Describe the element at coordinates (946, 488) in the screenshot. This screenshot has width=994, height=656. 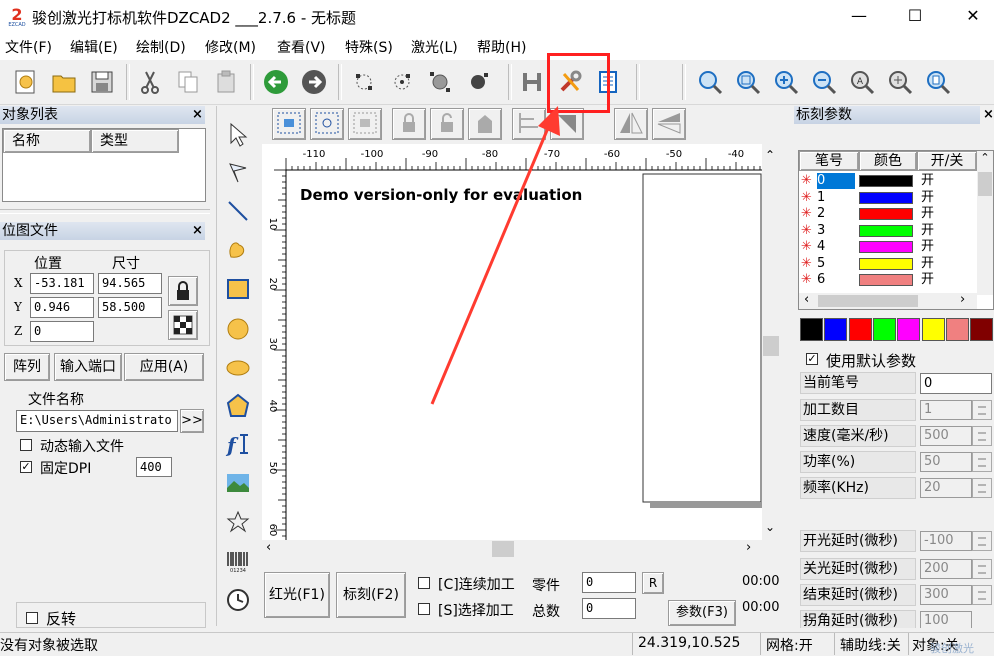
I see `frequency-field: 20` at that location.